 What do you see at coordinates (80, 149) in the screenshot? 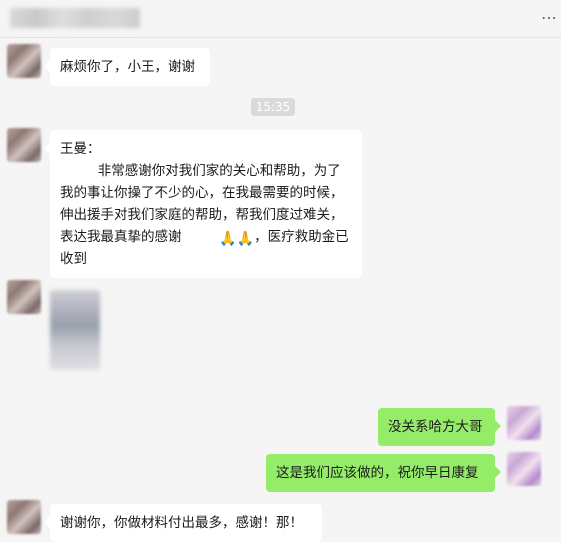
I see `message-greeting: 王曼：` at bounding box center [80, 149].